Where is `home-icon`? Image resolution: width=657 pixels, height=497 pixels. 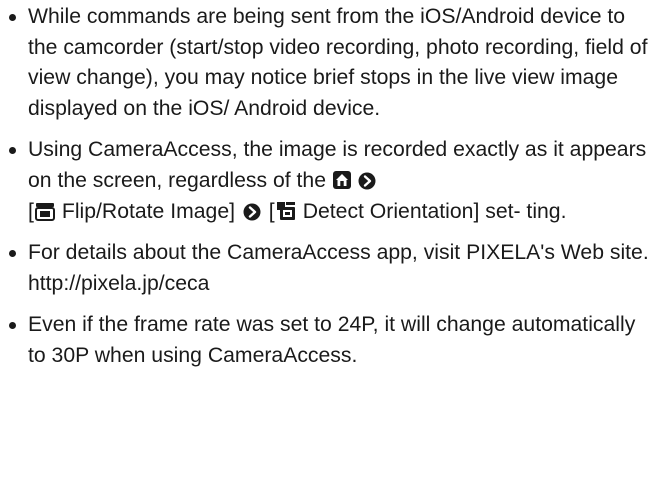 home-icon is located at coordinates (342, 180).